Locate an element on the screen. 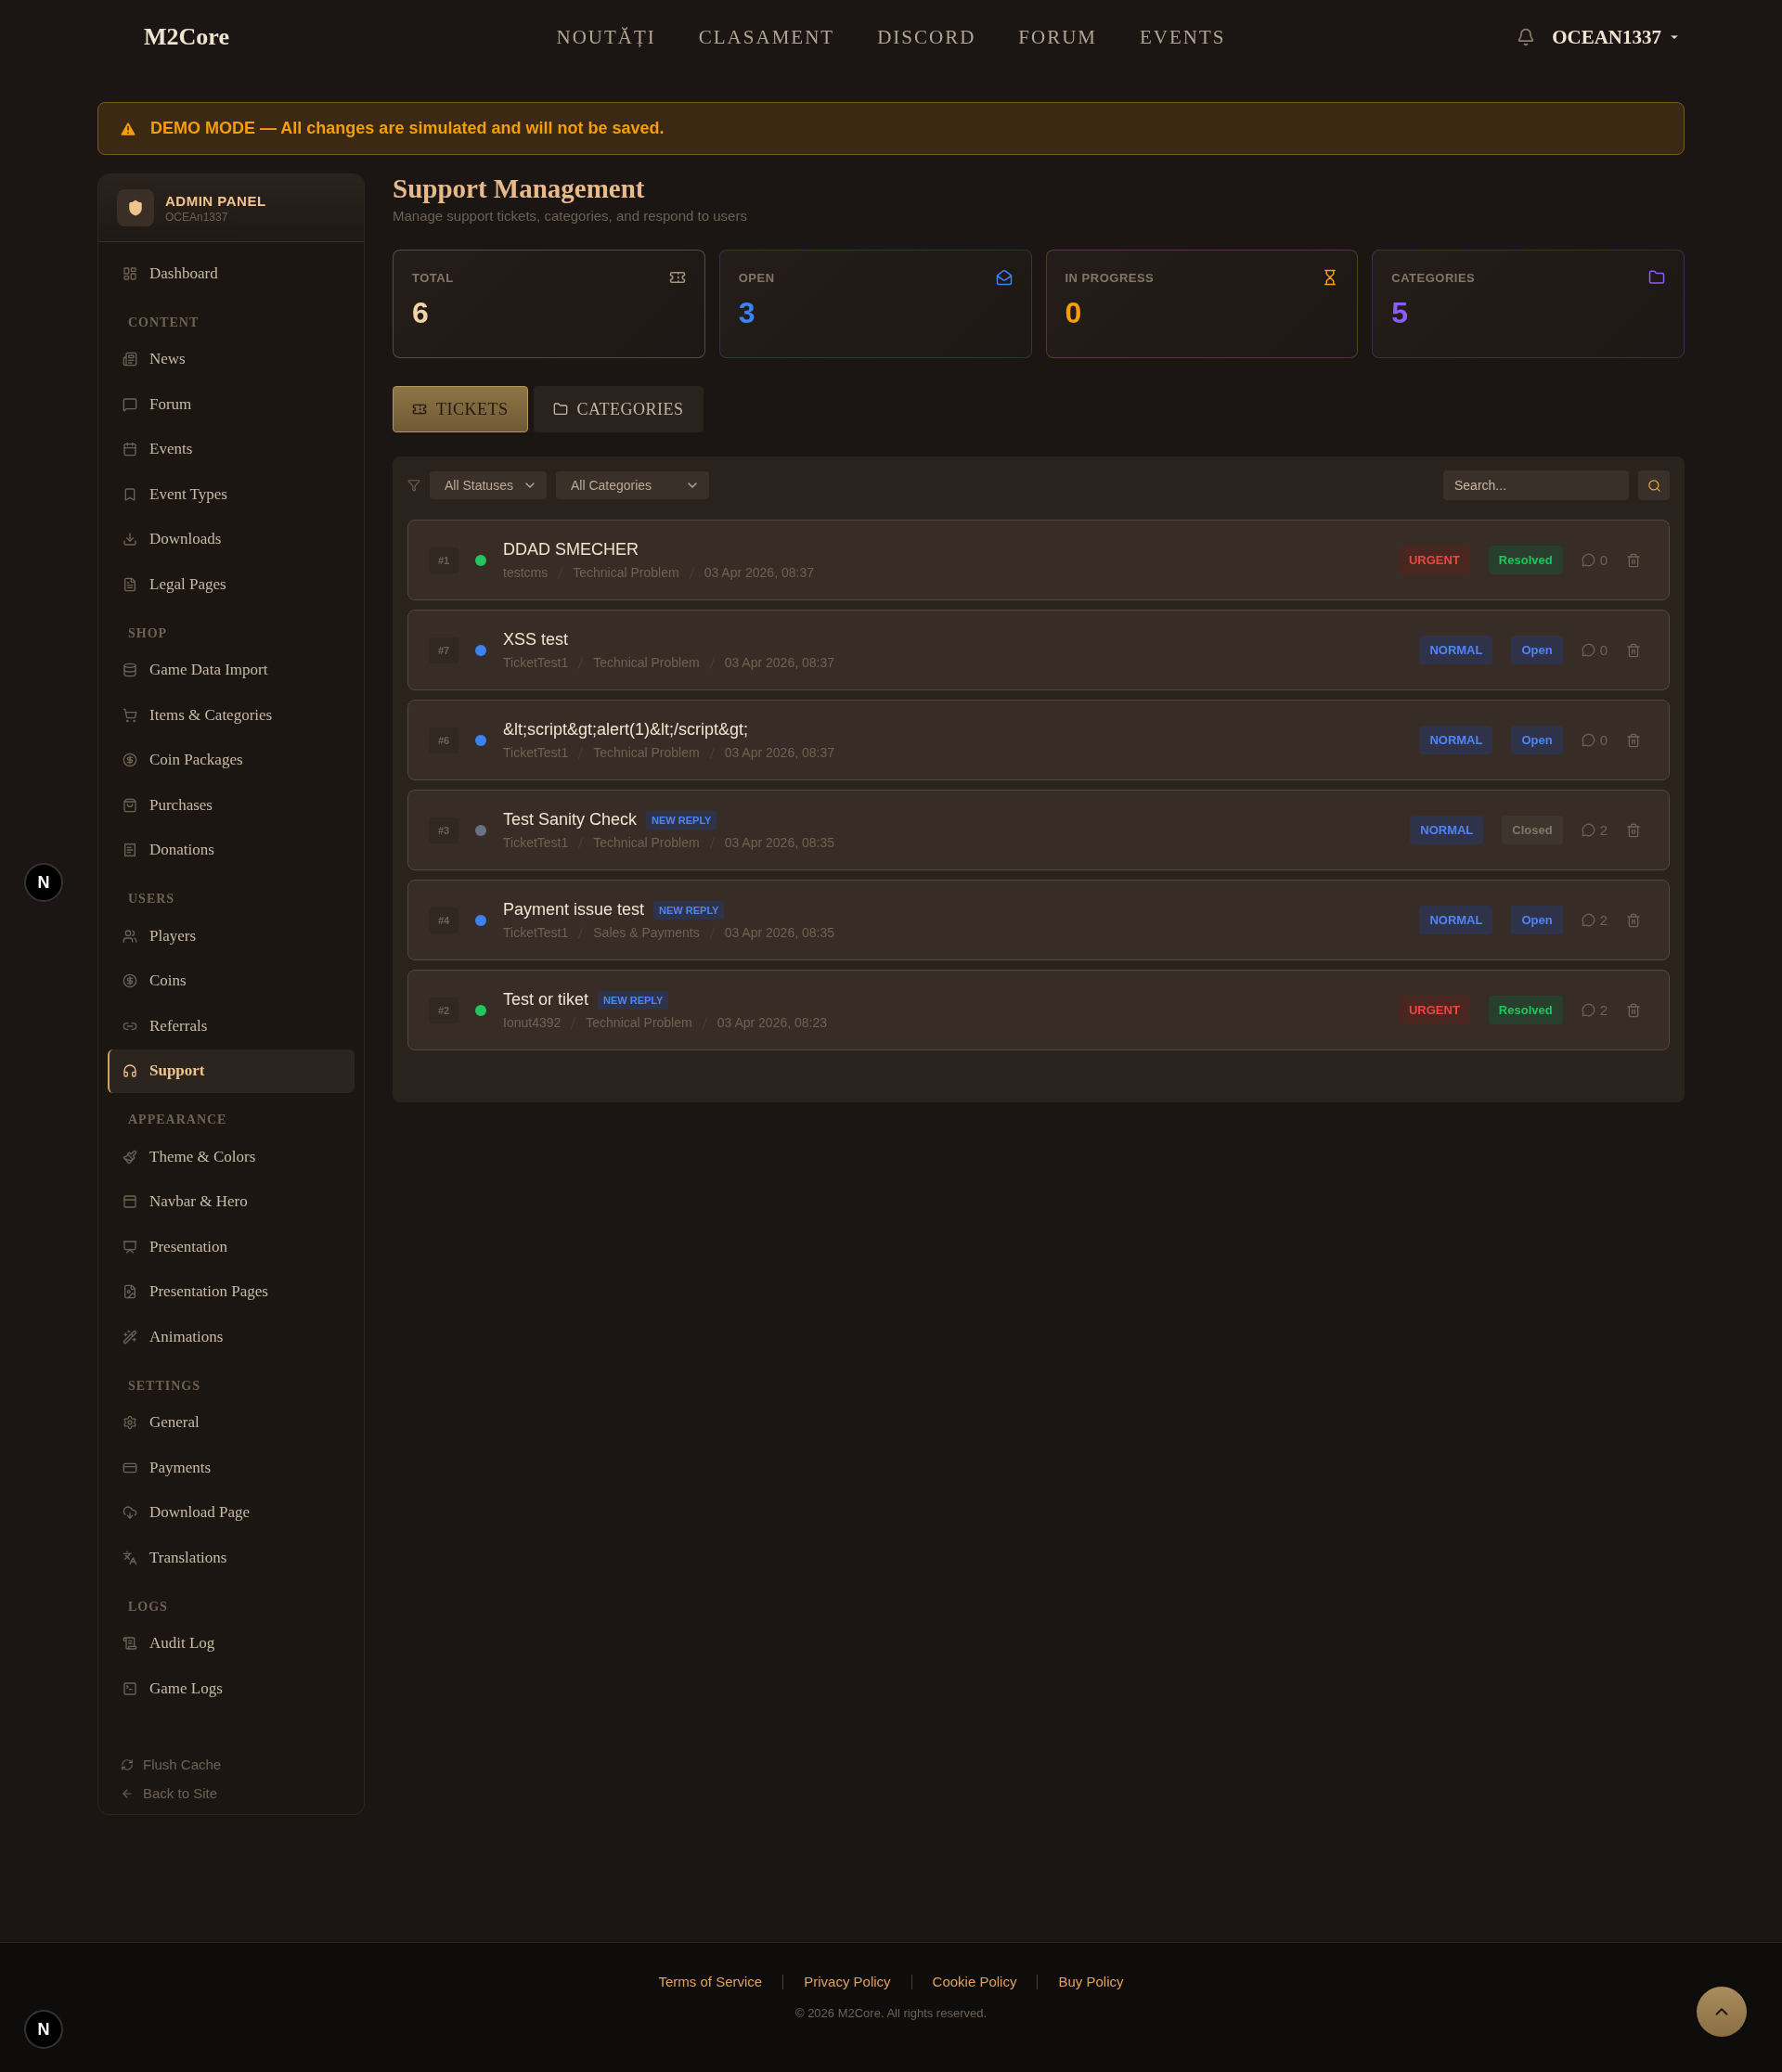 This screenshot has height=2072, width=1782. paintbrush-icon is located at coordinates (130, 1157).